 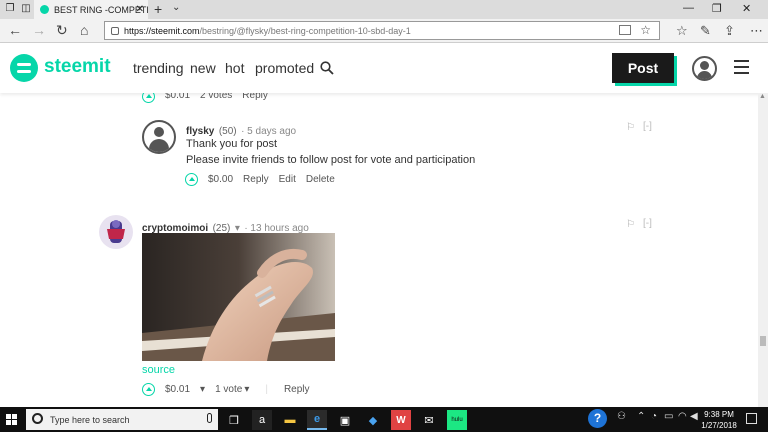 I want to click on web-notes-icon: ✎, so click(x=705, y=31).